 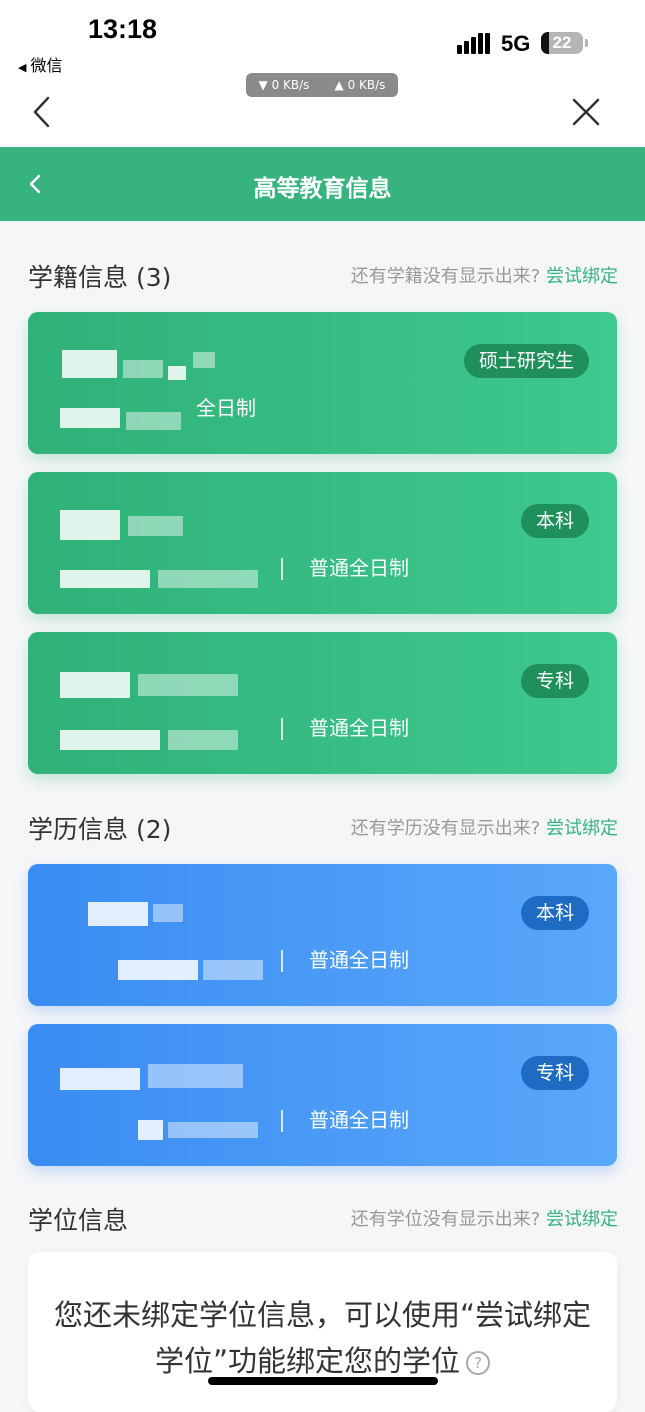 I want to click on level-badge: 硕士研究生, so click(x=526, y=361).